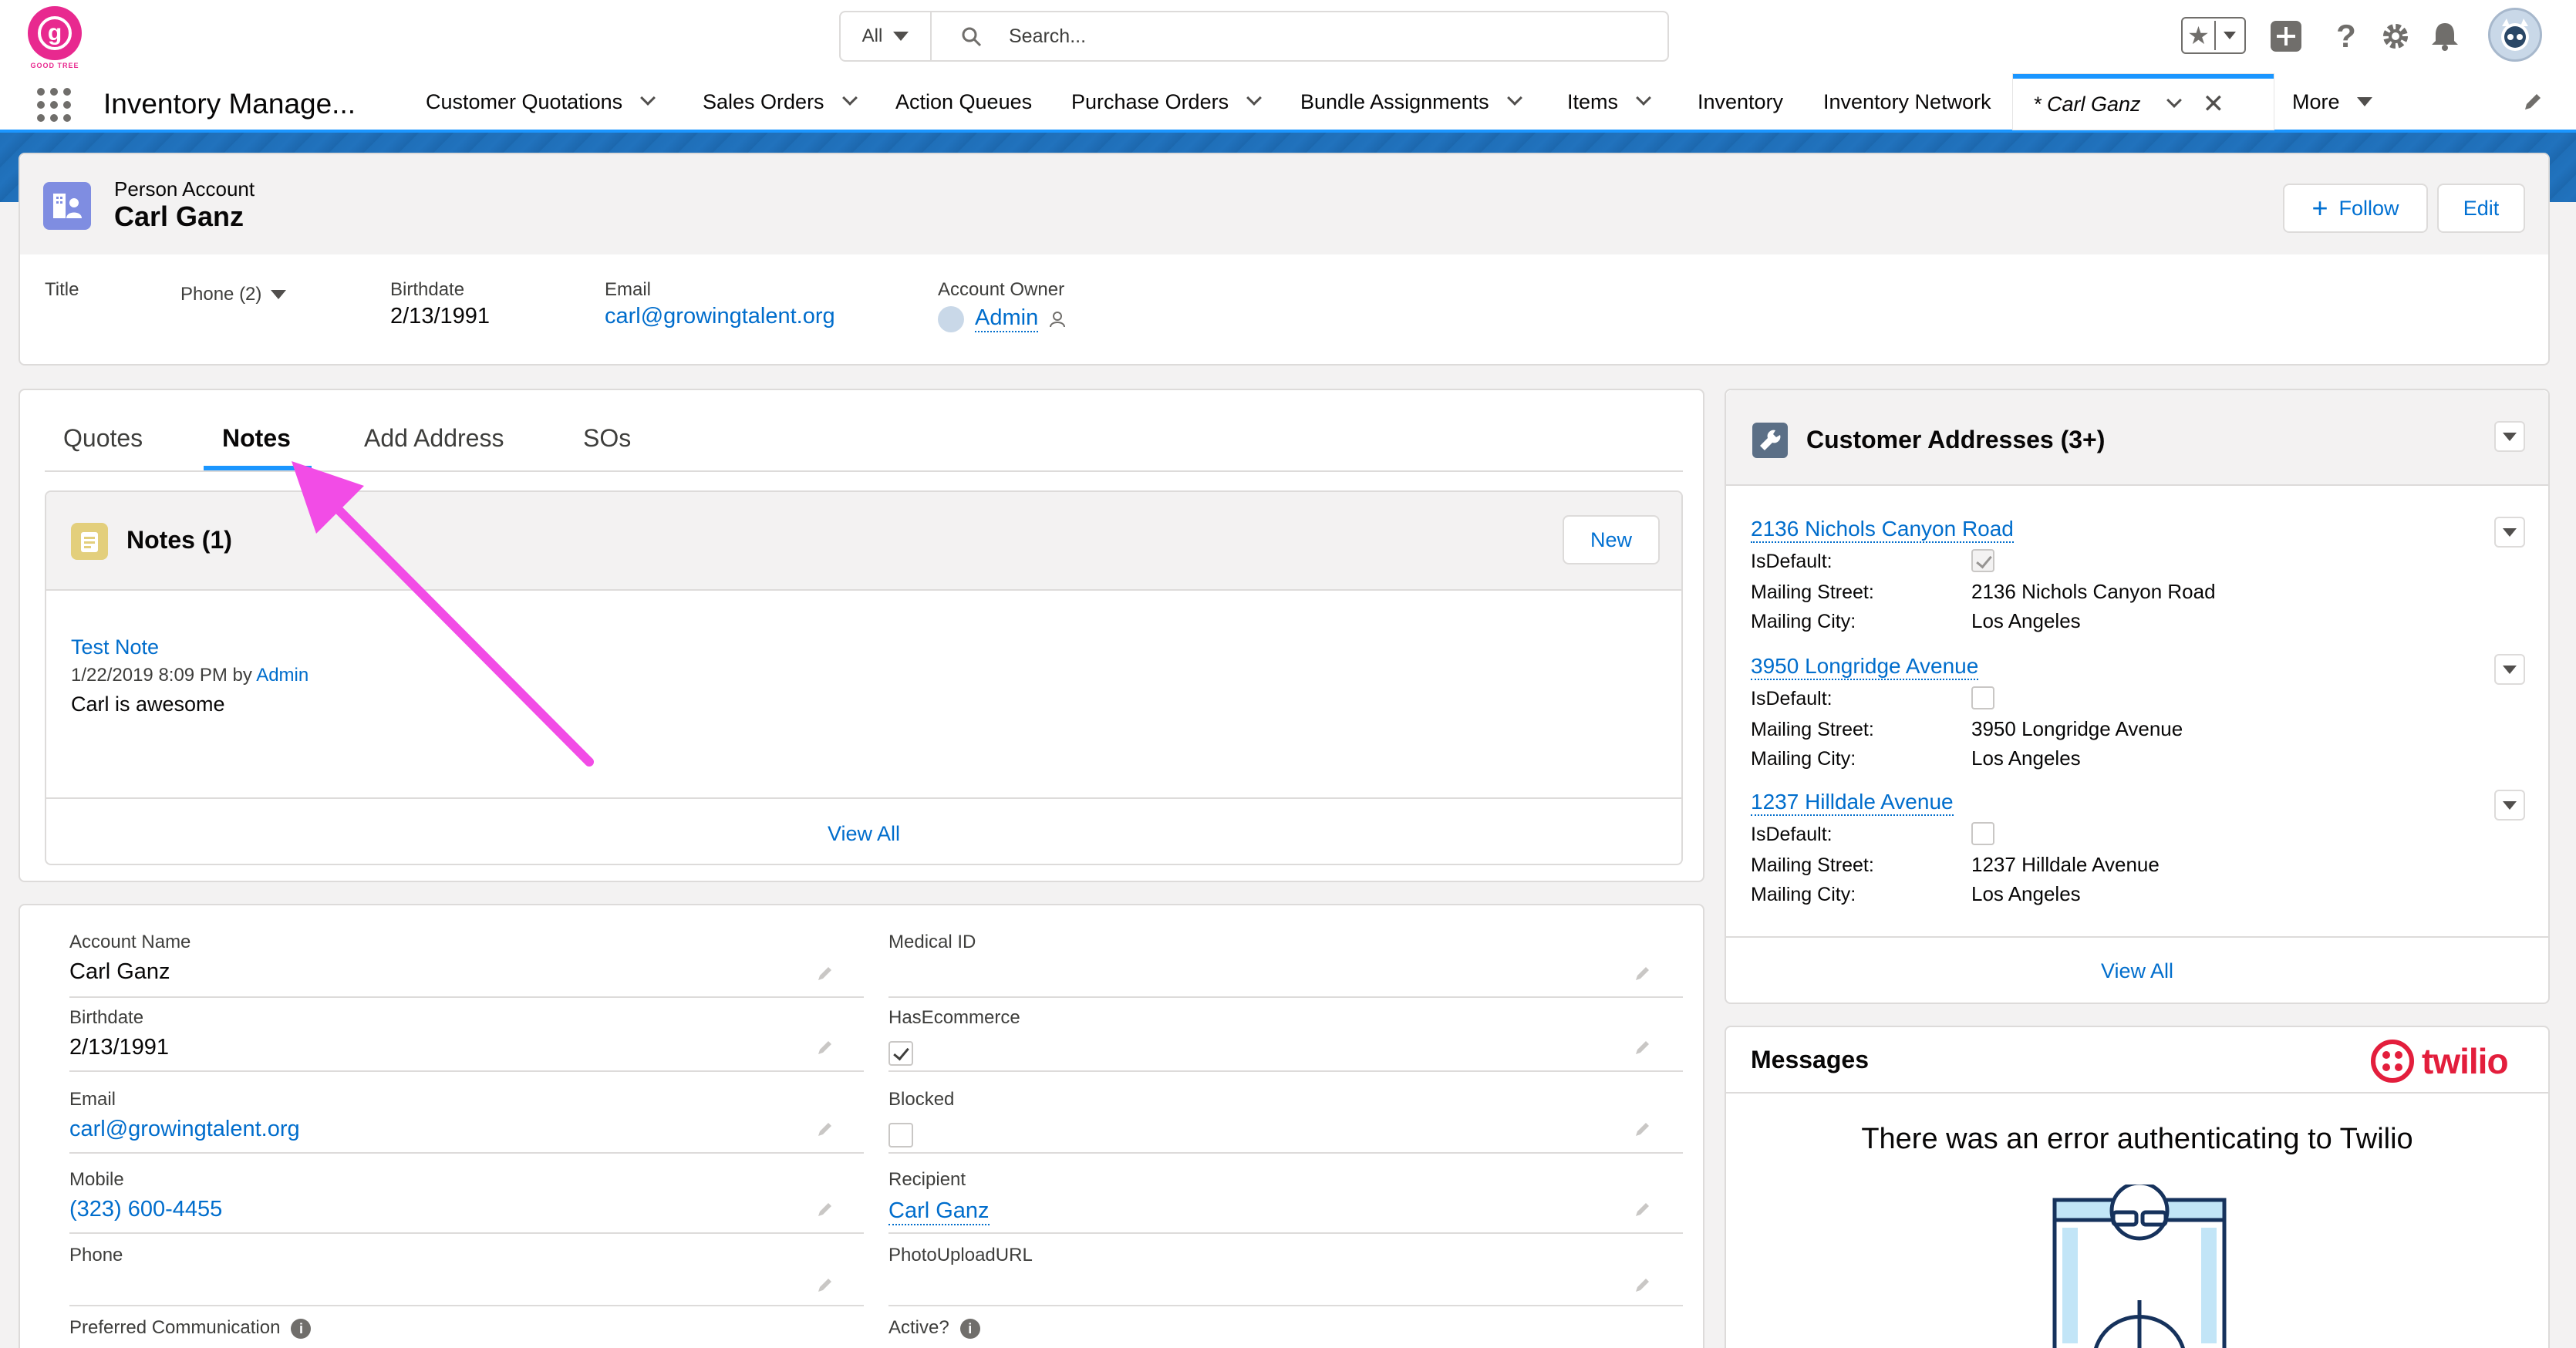  I want to click on city-label: Mailing City:, so click(1803, 894).